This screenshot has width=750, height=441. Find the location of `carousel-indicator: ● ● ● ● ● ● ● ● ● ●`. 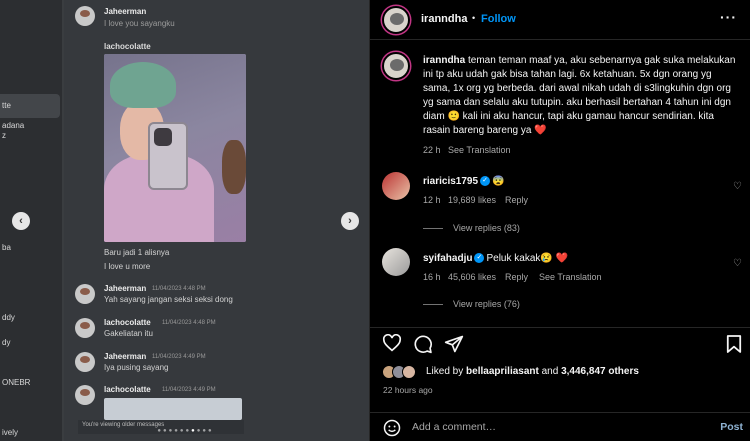

carousel-indicator: ● ● ● ● ● ● ● ● ● ● is located at coordinates (184, 431).